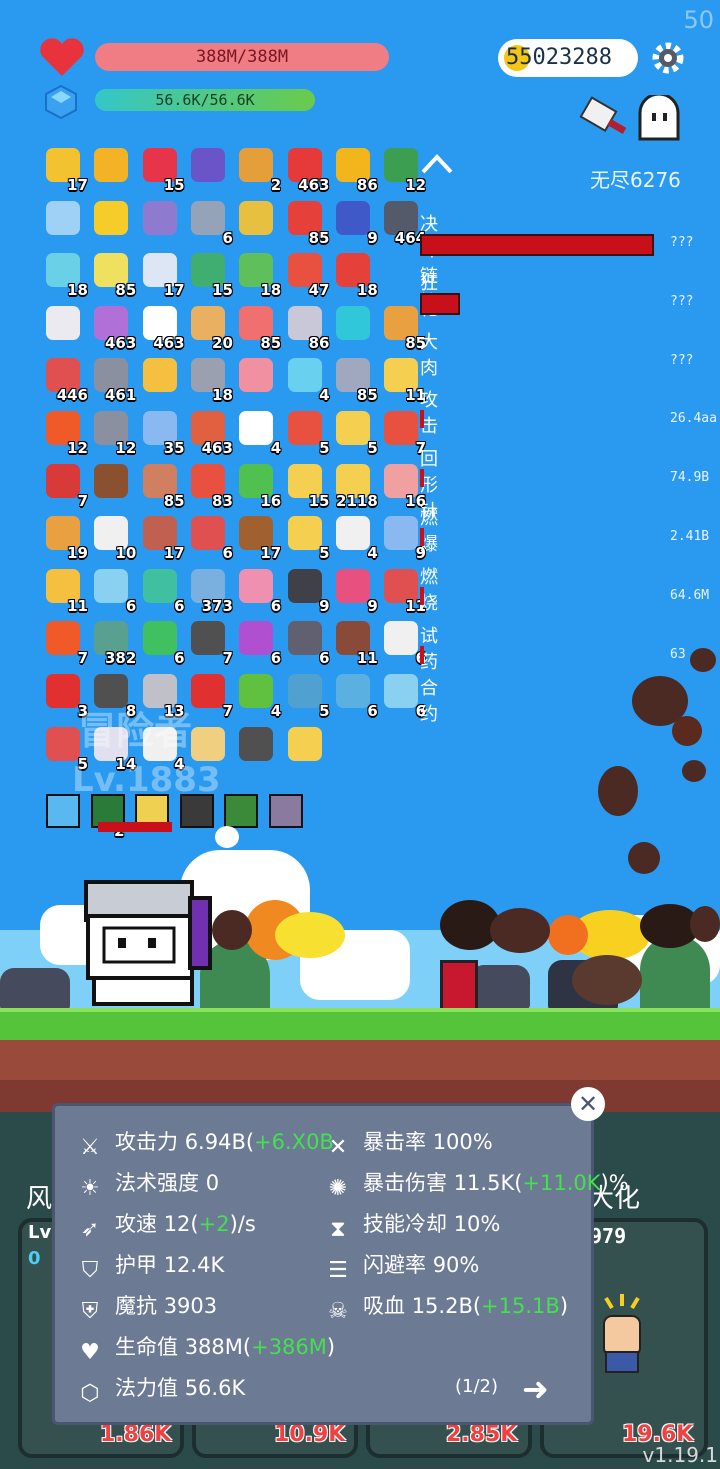  What do you see at coordinates (289, 814) in the screenshot?
I see `skill-slot` at bounding box center [289, 814].